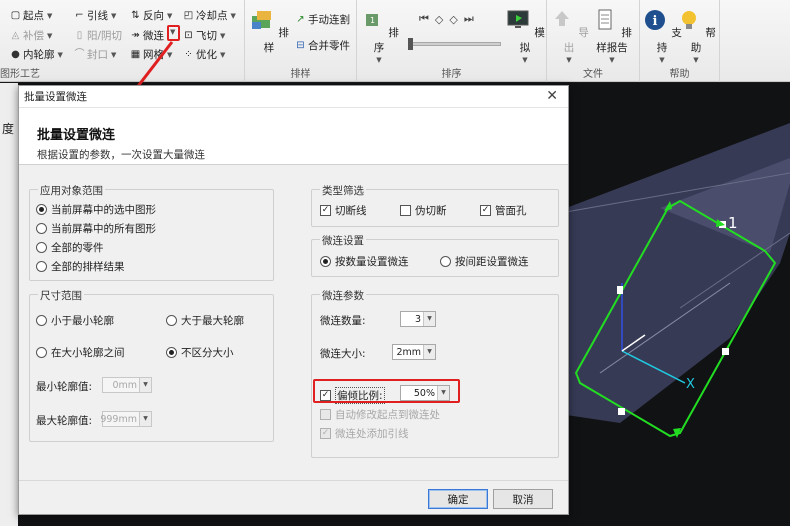  I want to click on params-legend: 微连参数, so click(343, 295).